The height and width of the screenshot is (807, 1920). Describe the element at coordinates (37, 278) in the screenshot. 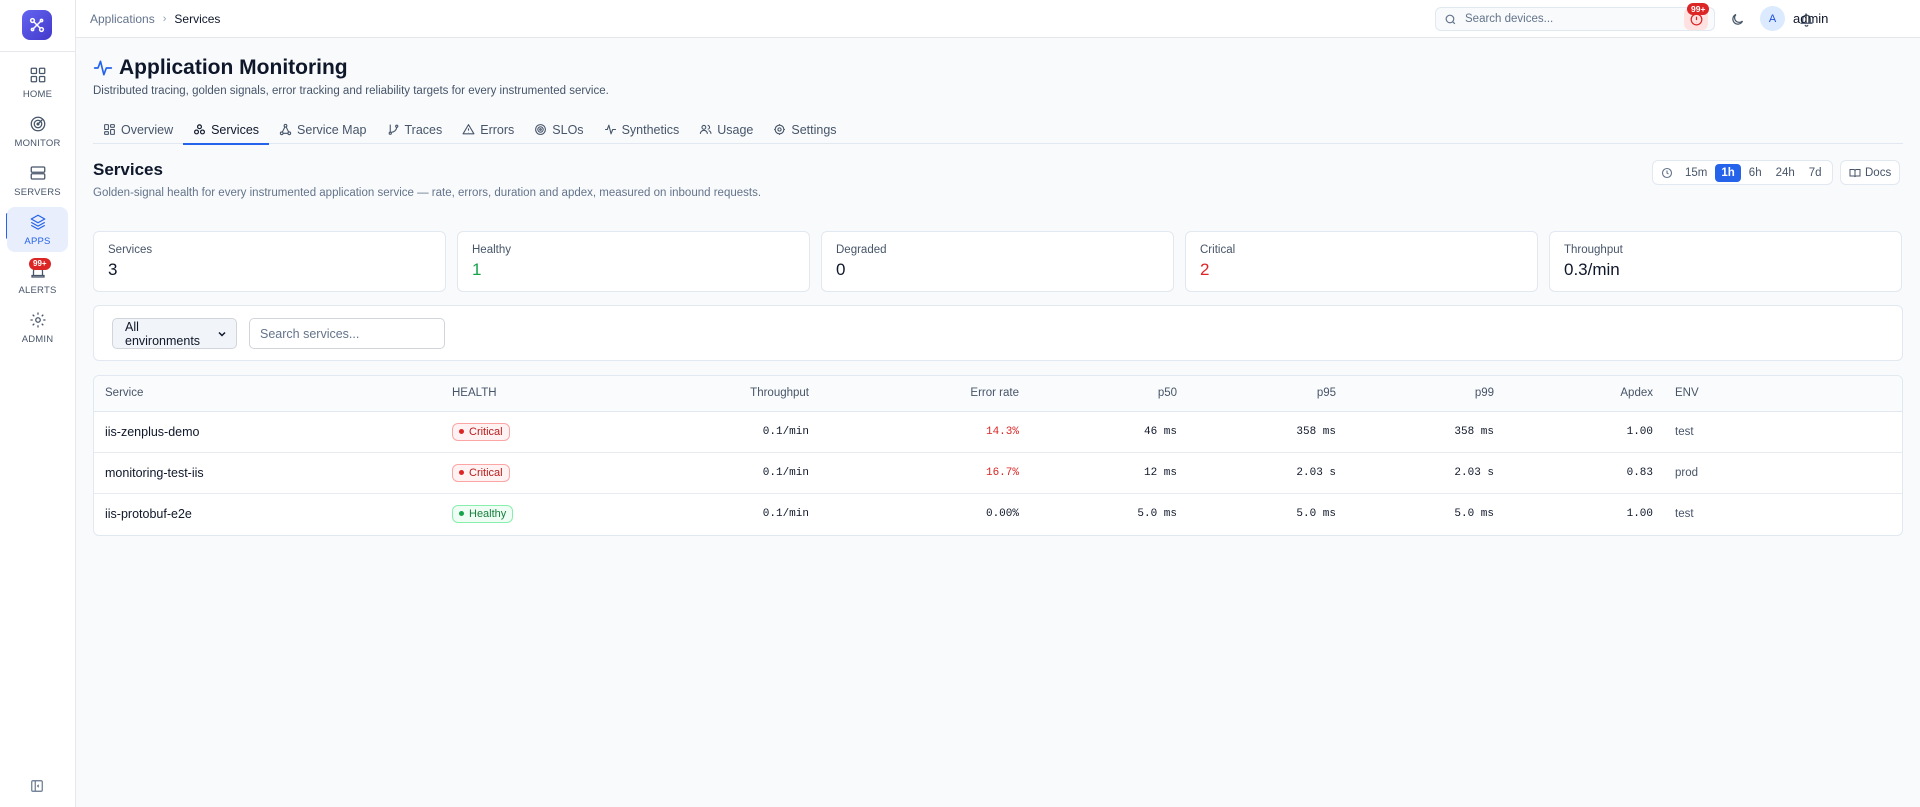

I see `sidebar-item-alerts: 99+ ALERTS` at that location.